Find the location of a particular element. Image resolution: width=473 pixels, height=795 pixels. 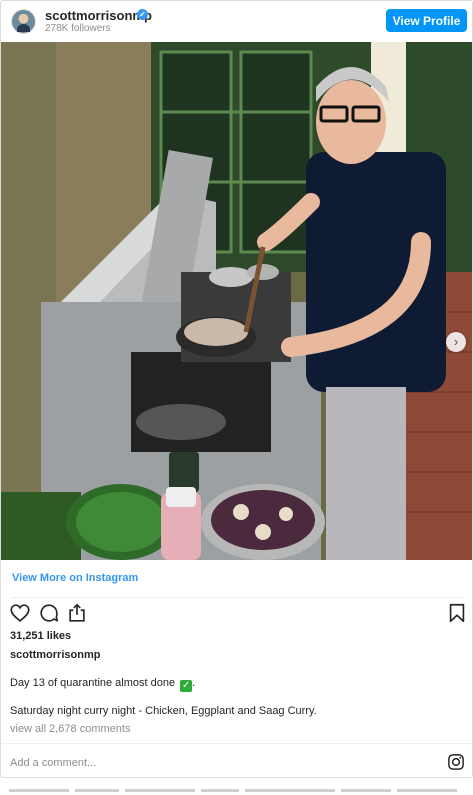

share-icon is located at coordinates (77, 613).